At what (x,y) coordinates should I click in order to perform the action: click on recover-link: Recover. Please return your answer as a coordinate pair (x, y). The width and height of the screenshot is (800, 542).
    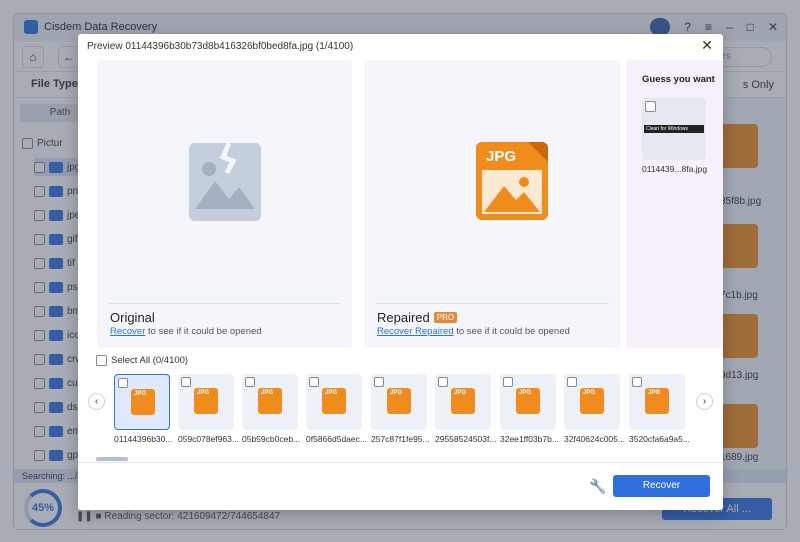
    Looking at the image, I should click on (127, 331).